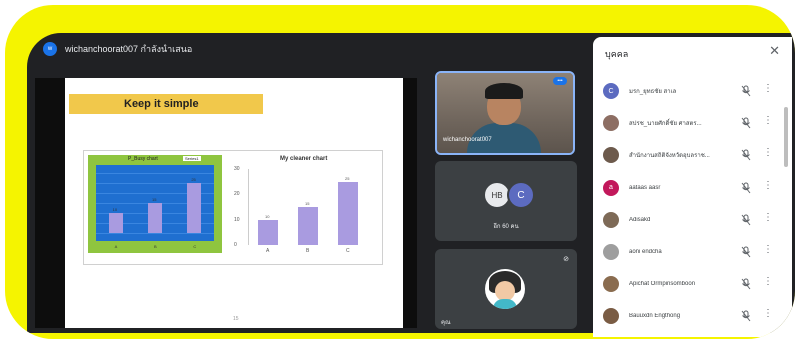 The height and width of the screenshot is (345, 802). I want to click on participant-row: Apichat Ormpinsomboon ⋮, so click(692, 284).